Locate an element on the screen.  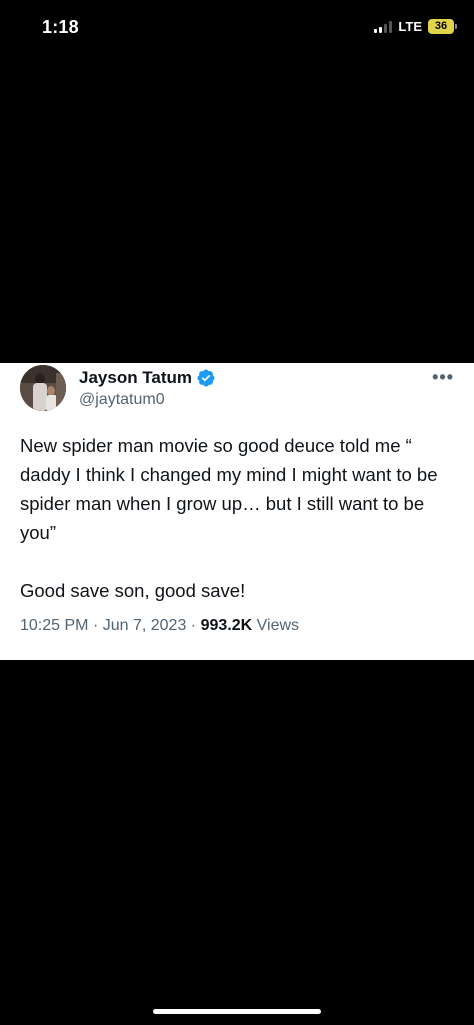
tweet-date: Jun 7, 2023 is located at coordinates (145, 625).